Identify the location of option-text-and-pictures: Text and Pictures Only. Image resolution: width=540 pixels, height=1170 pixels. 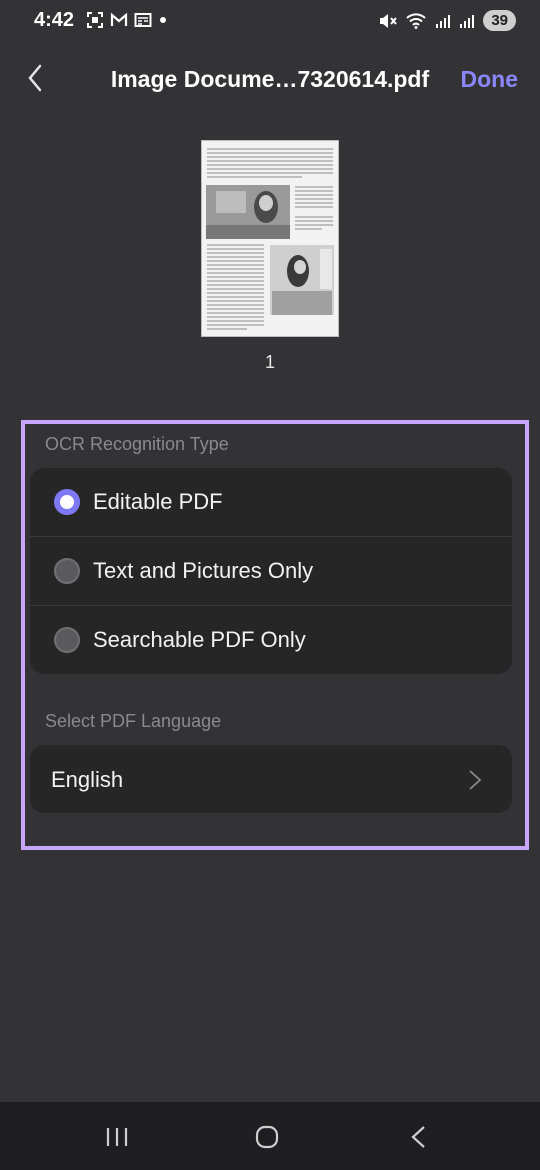
(271, 571).